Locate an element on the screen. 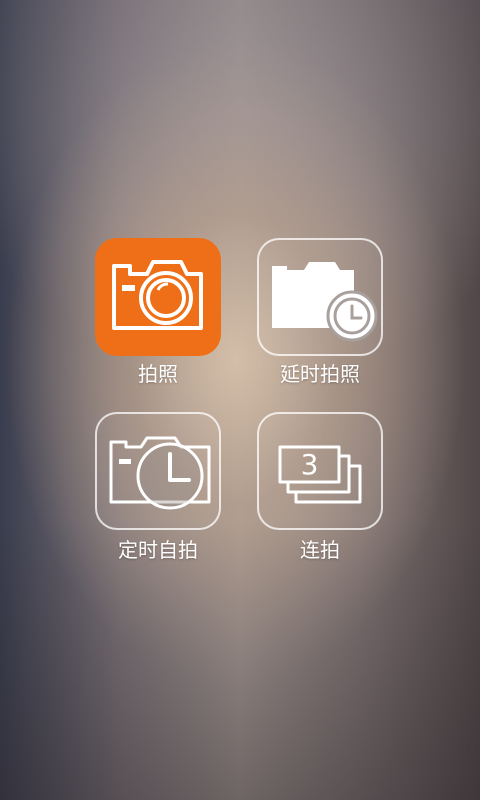 The width and height of the screenshot is (480, 800). delayed-photo-label: 延时拍照 is located at coordinates (320, 374).